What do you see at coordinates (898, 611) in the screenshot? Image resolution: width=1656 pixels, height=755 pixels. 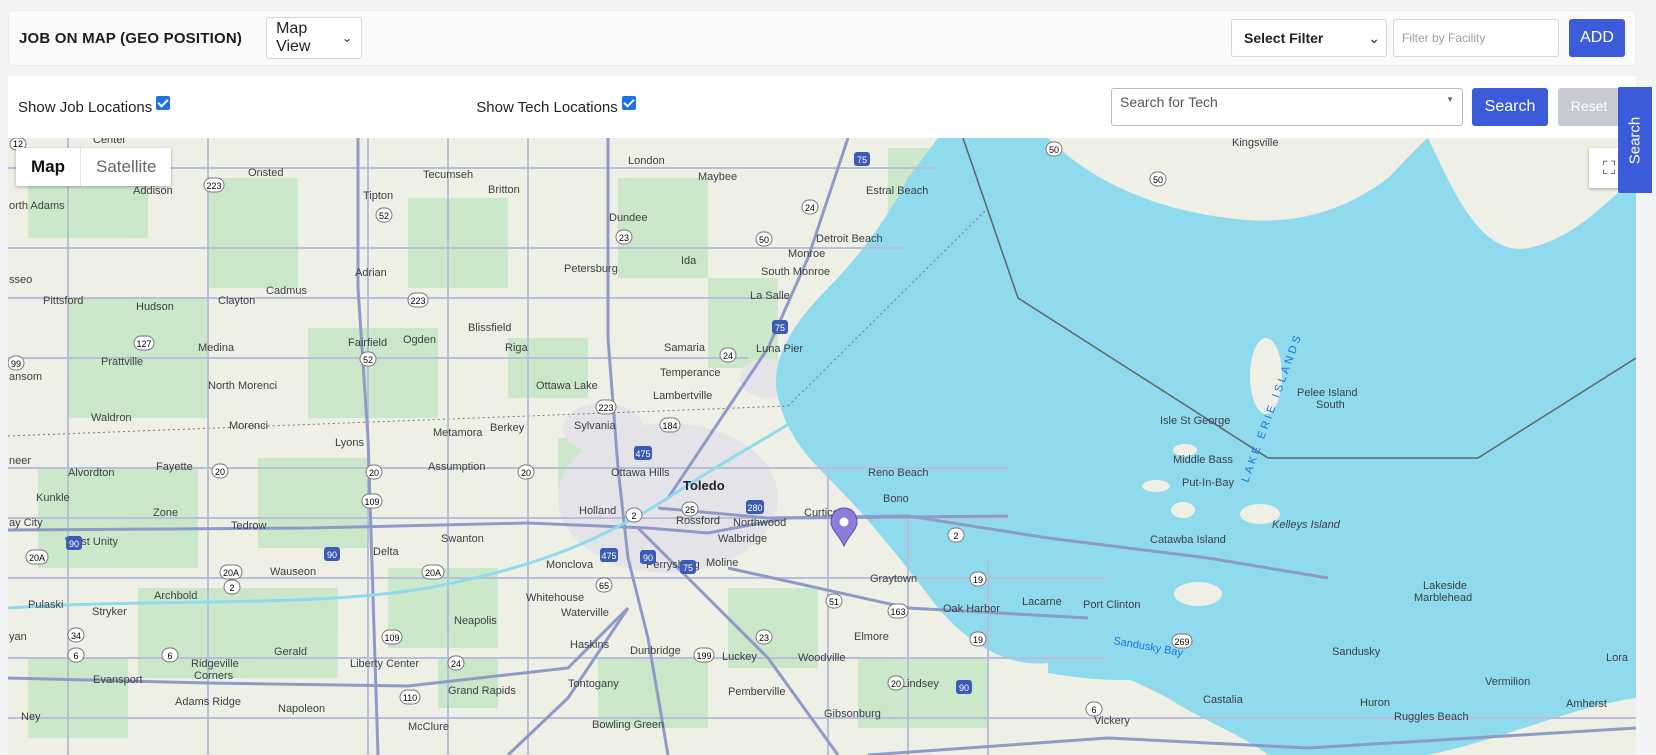 I see `shield-163: 163` at bounding box center [898, 611].